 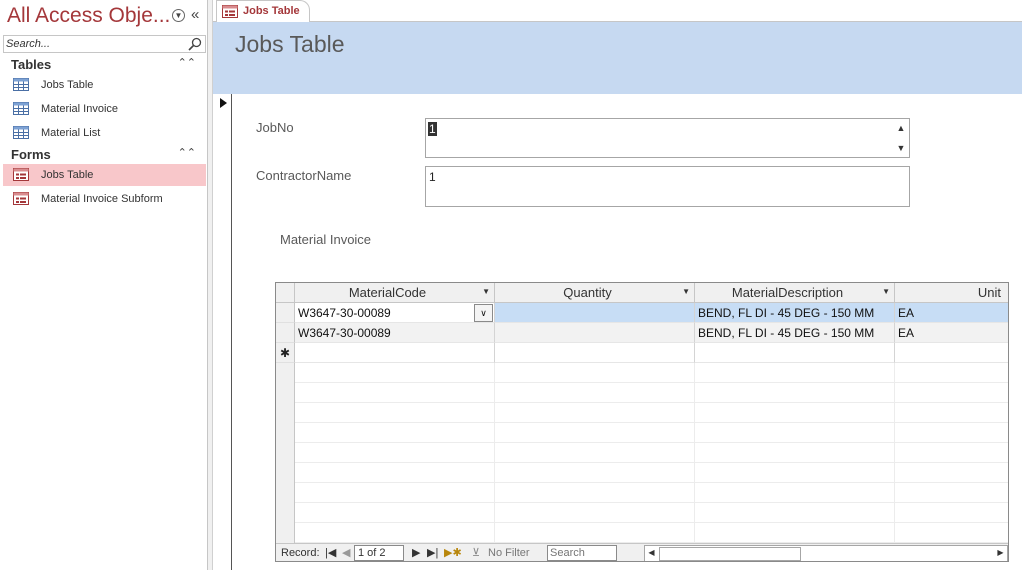 What do you see at coordinates (300, 553) in the screenshot?
I see `record-label: Record:` at bounding box center [300, 553].